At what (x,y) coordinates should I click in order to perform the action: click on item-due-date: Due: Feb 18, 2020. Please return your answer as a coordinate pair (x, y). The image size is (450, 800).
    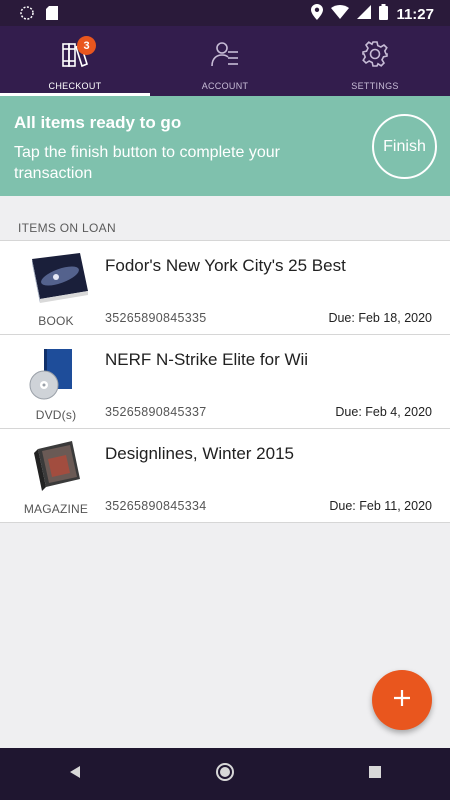
    Looking at the image, I should click on (380, 318).